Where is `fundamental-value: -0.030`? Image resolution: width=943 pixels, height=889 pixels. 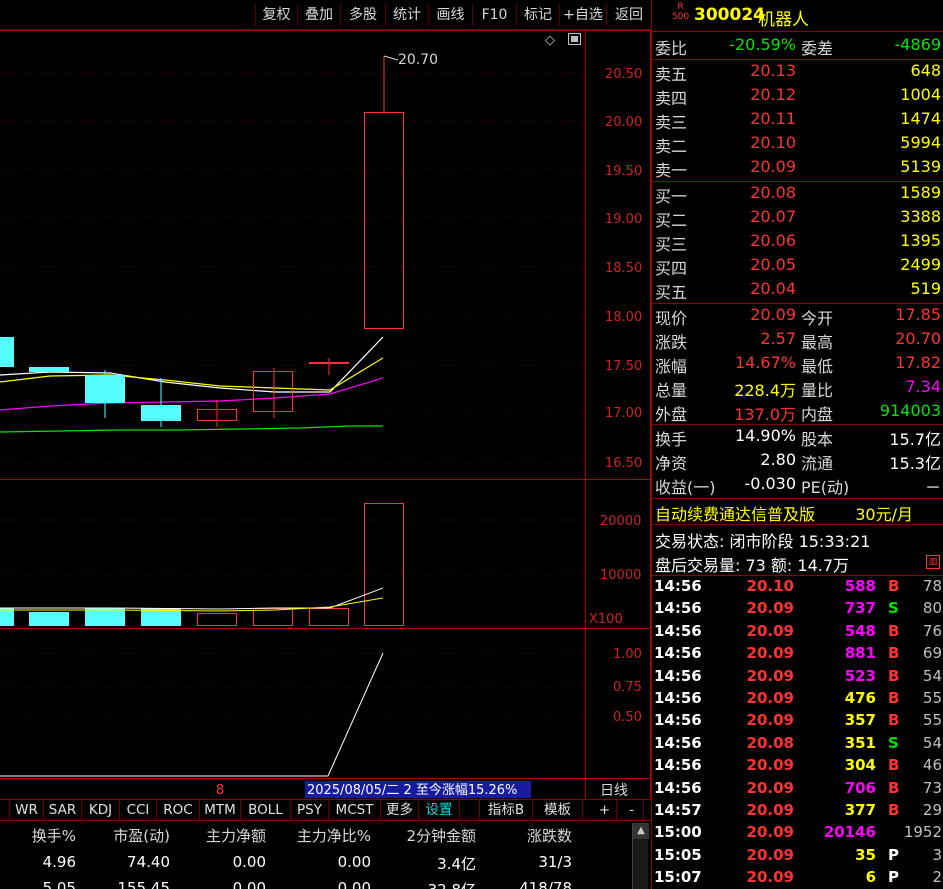 fundamental-value: -0.030 is located at coordinates (770, 483).